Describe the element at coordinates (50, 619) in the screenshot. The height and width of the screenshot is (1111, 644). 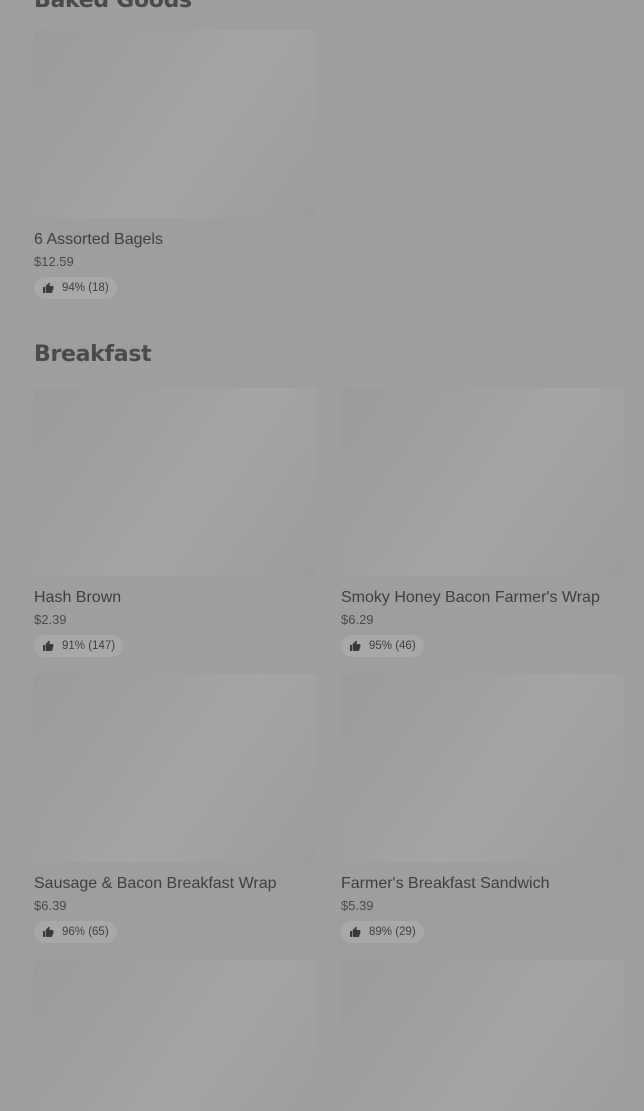
I see `menu-item-price: $2.39` at that location.